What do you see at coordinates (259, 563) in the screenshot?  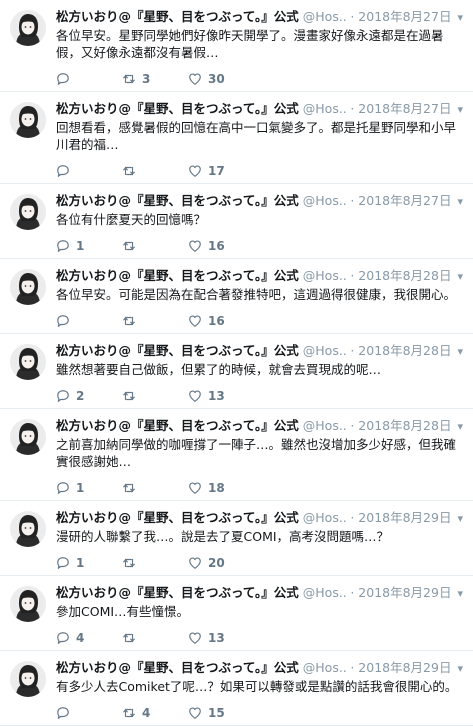 I see `tweet-actions: 1 20` at bounding box center [259, 563].